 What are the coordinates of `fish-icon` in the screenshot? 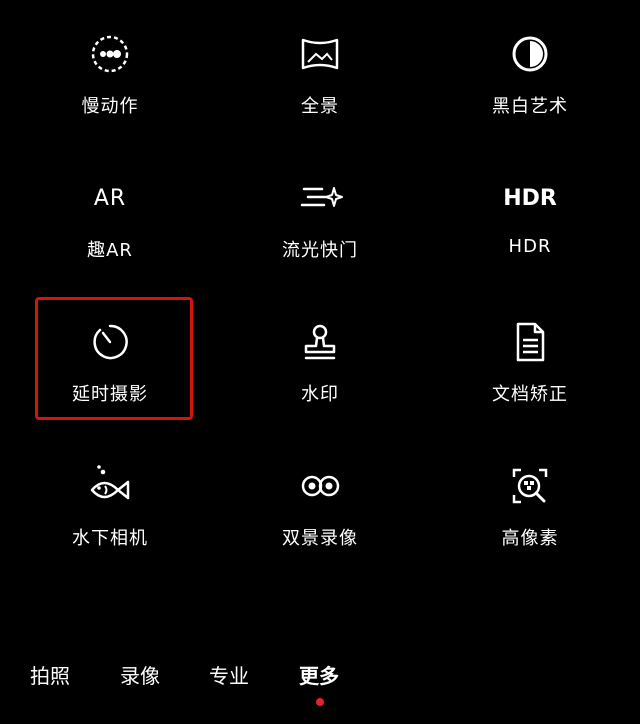 It's located at (110, 486).